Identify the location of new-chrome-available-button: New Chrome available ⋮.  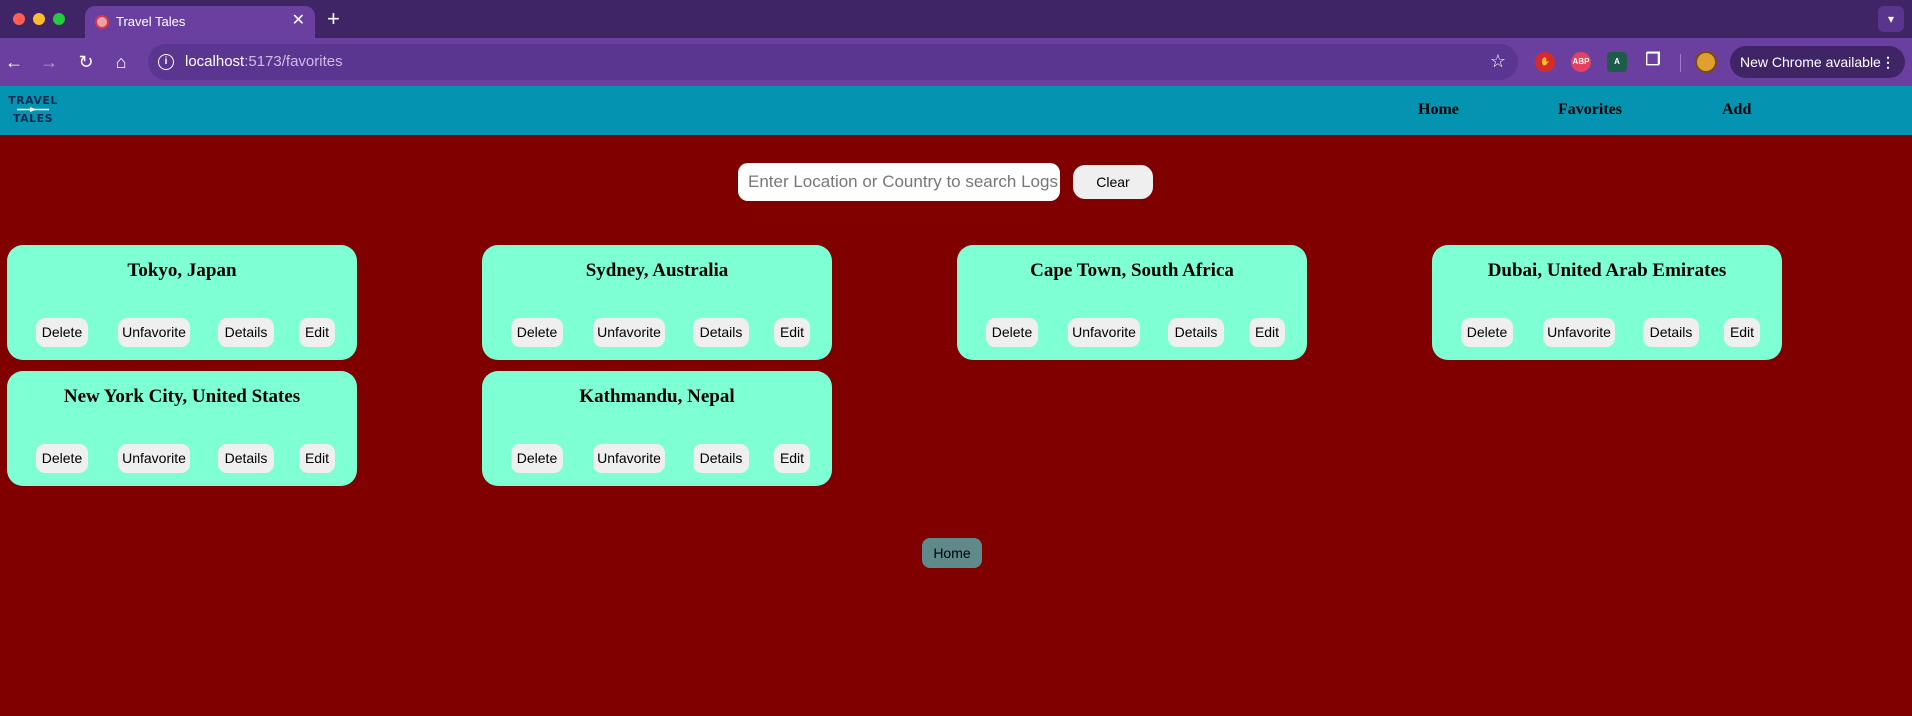
(1817, 62).